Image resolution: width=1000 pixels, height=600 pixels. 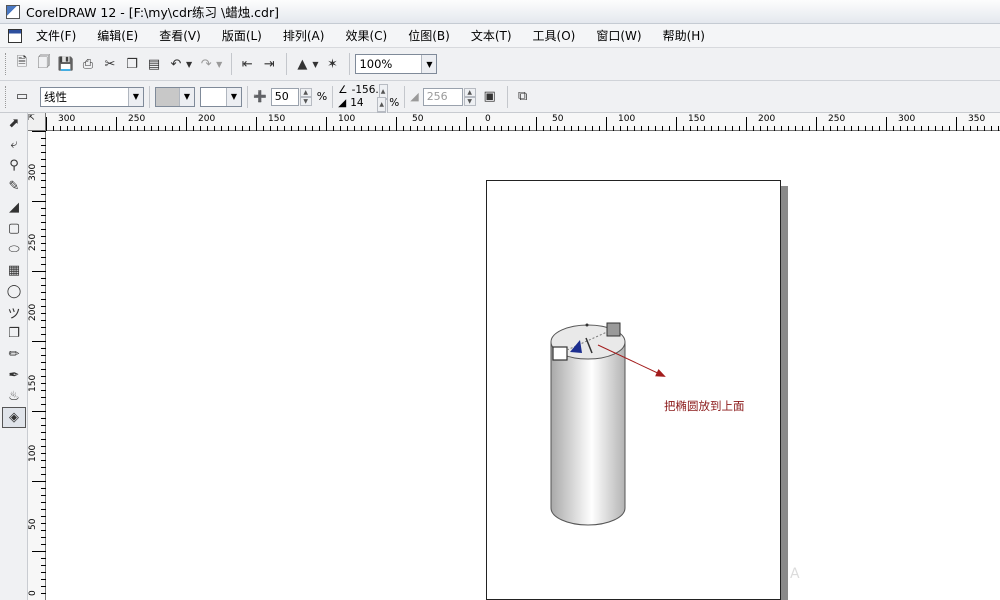 I want to click on menu-file: 文件(F), so click(x=56, y=35).